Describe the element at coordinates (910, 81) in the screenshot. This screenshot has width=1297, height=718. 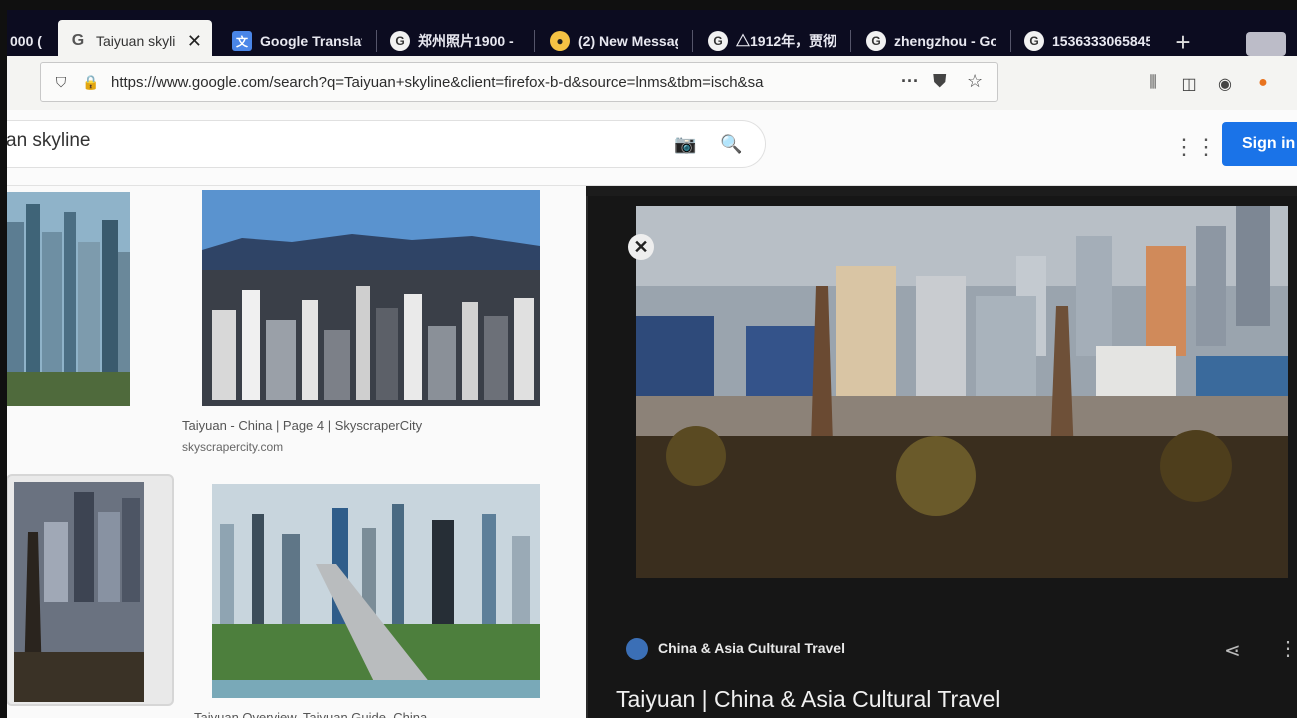
I see `page-actions-button: ···` at that location.